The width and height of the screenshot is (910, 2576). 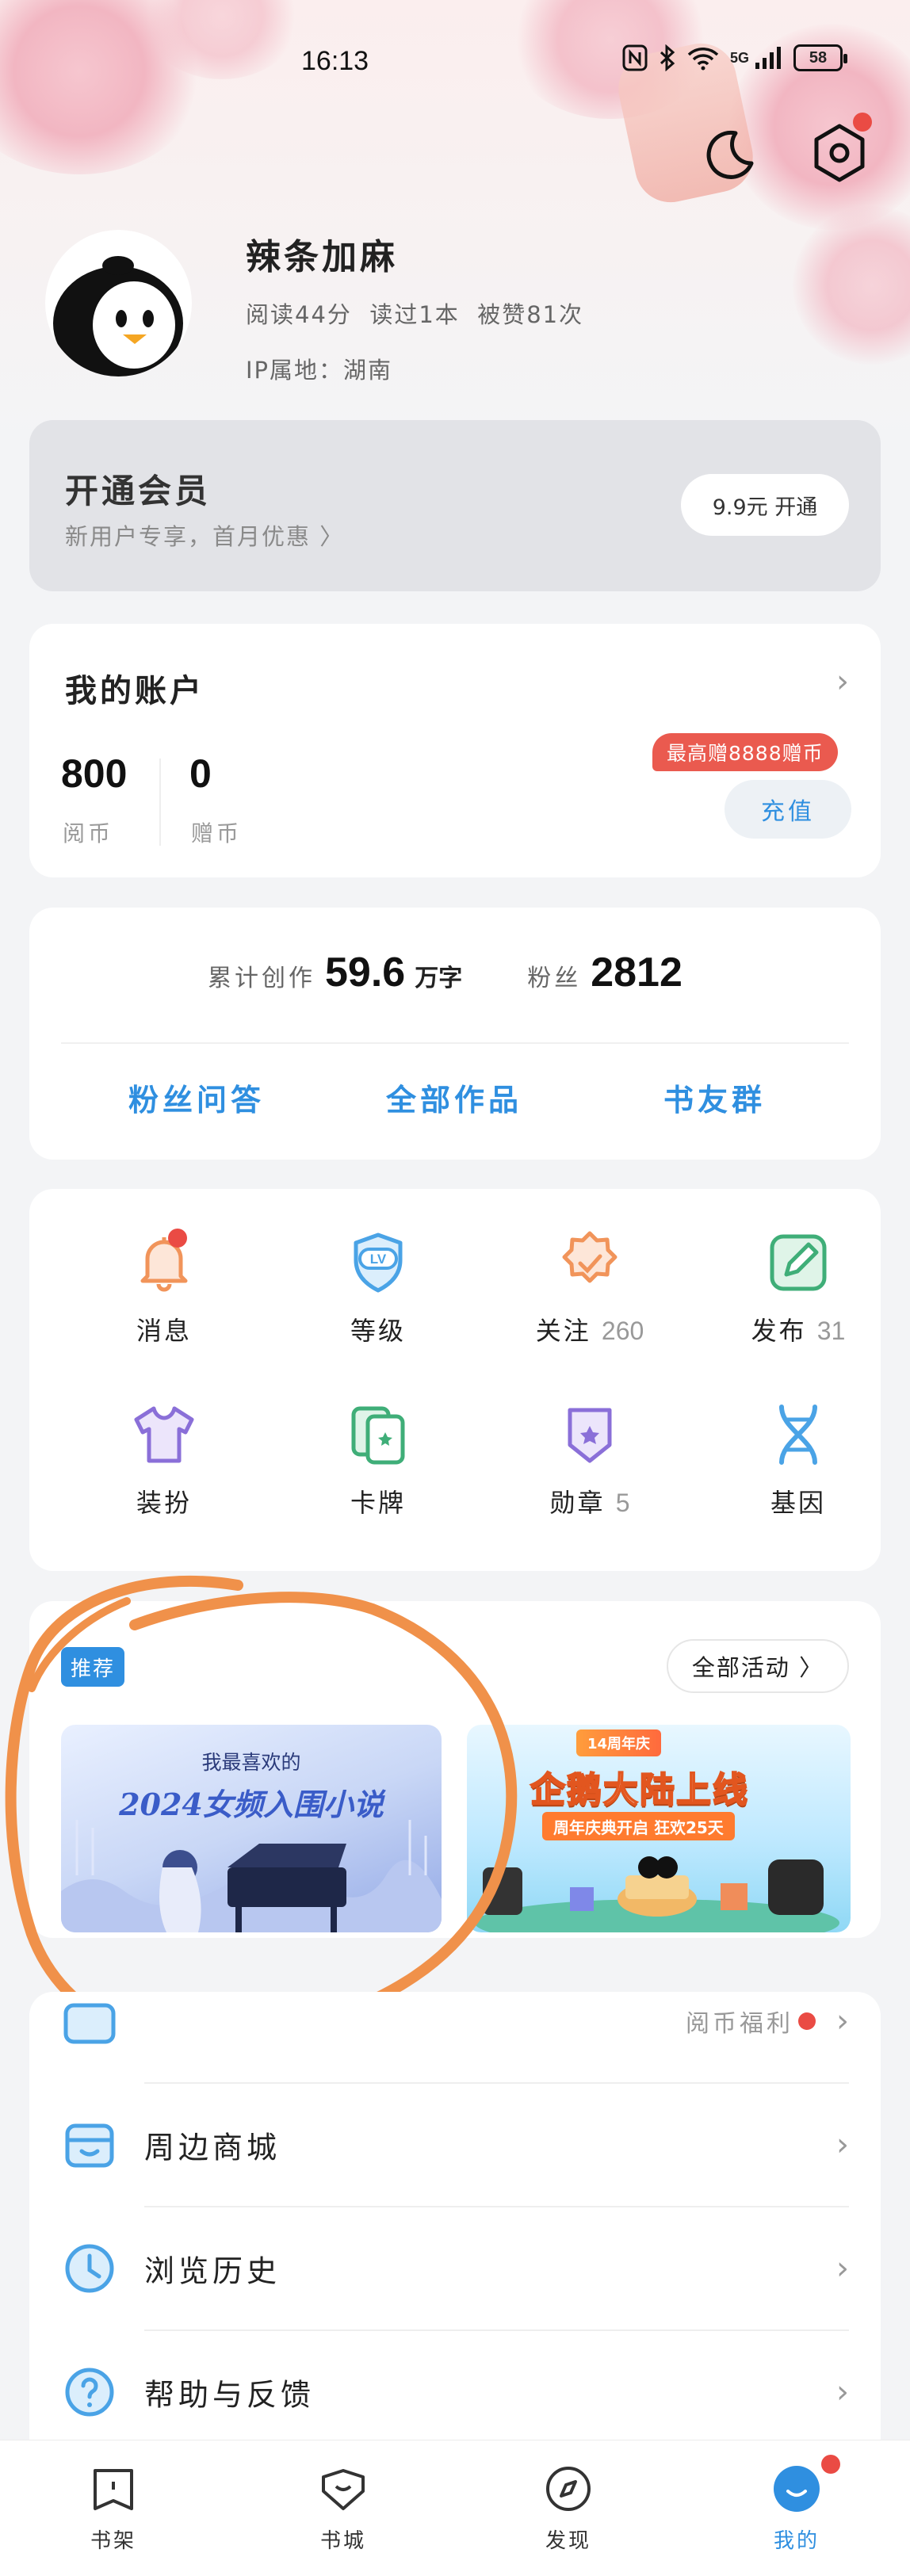 I want to click on menu-row-merch-store: 周边商城 ›, so click(x=455, y=2145).